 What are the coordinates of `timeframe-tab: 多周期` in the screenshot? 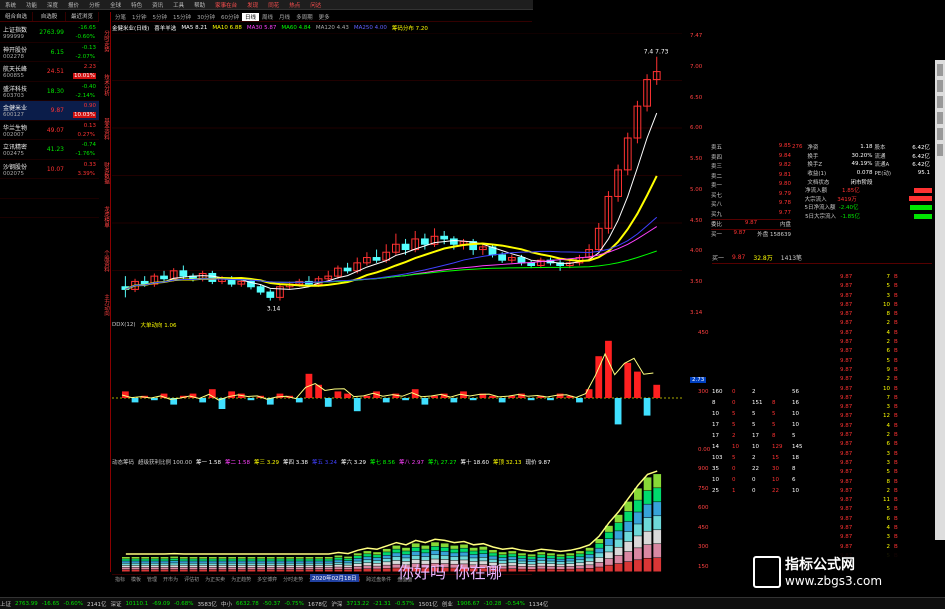 It's located at (304, 17).